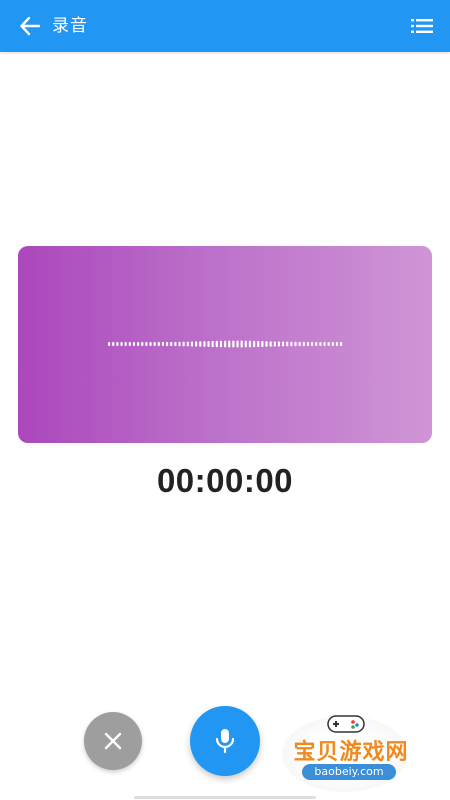 The height and width of the screenshot is (800, 450). I want to click on waveform, so click(225, 344).